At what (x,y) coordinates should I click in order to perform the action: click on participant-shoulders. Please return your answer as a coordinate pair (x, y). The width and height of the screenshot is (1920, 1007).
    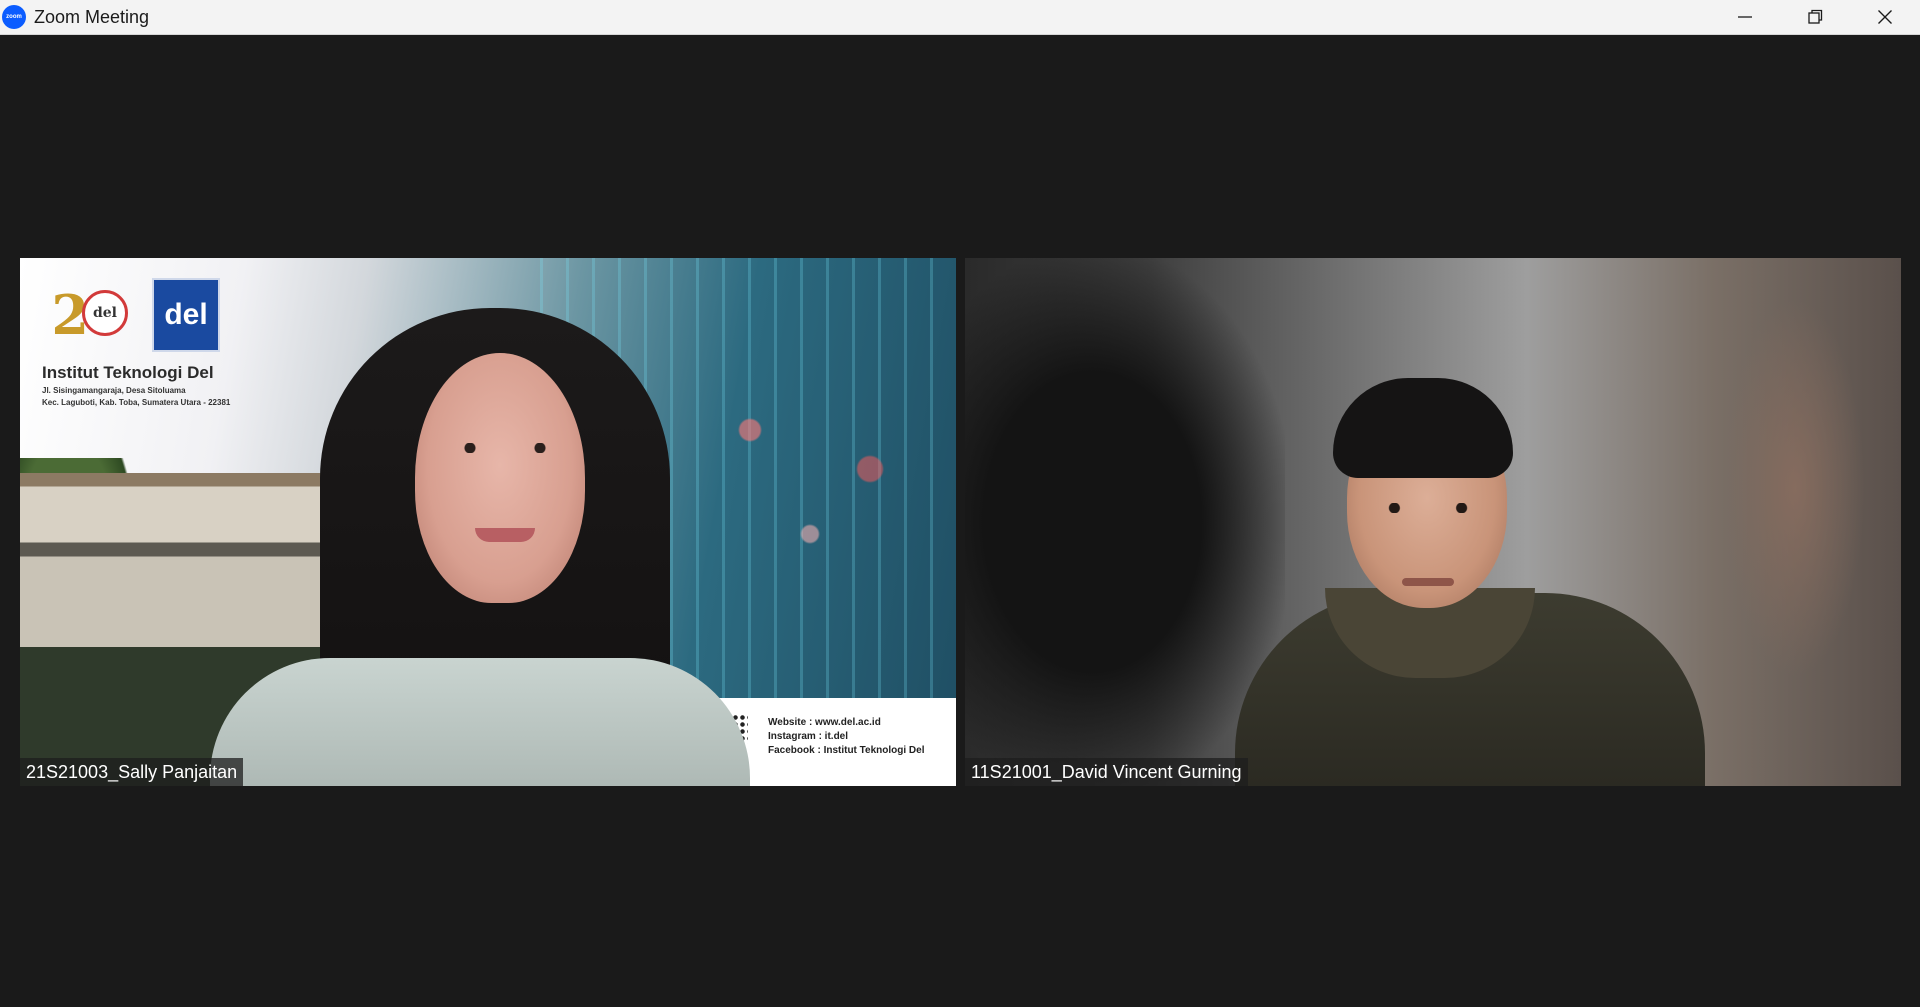
    Looking at the image, I should click on (480, 722).